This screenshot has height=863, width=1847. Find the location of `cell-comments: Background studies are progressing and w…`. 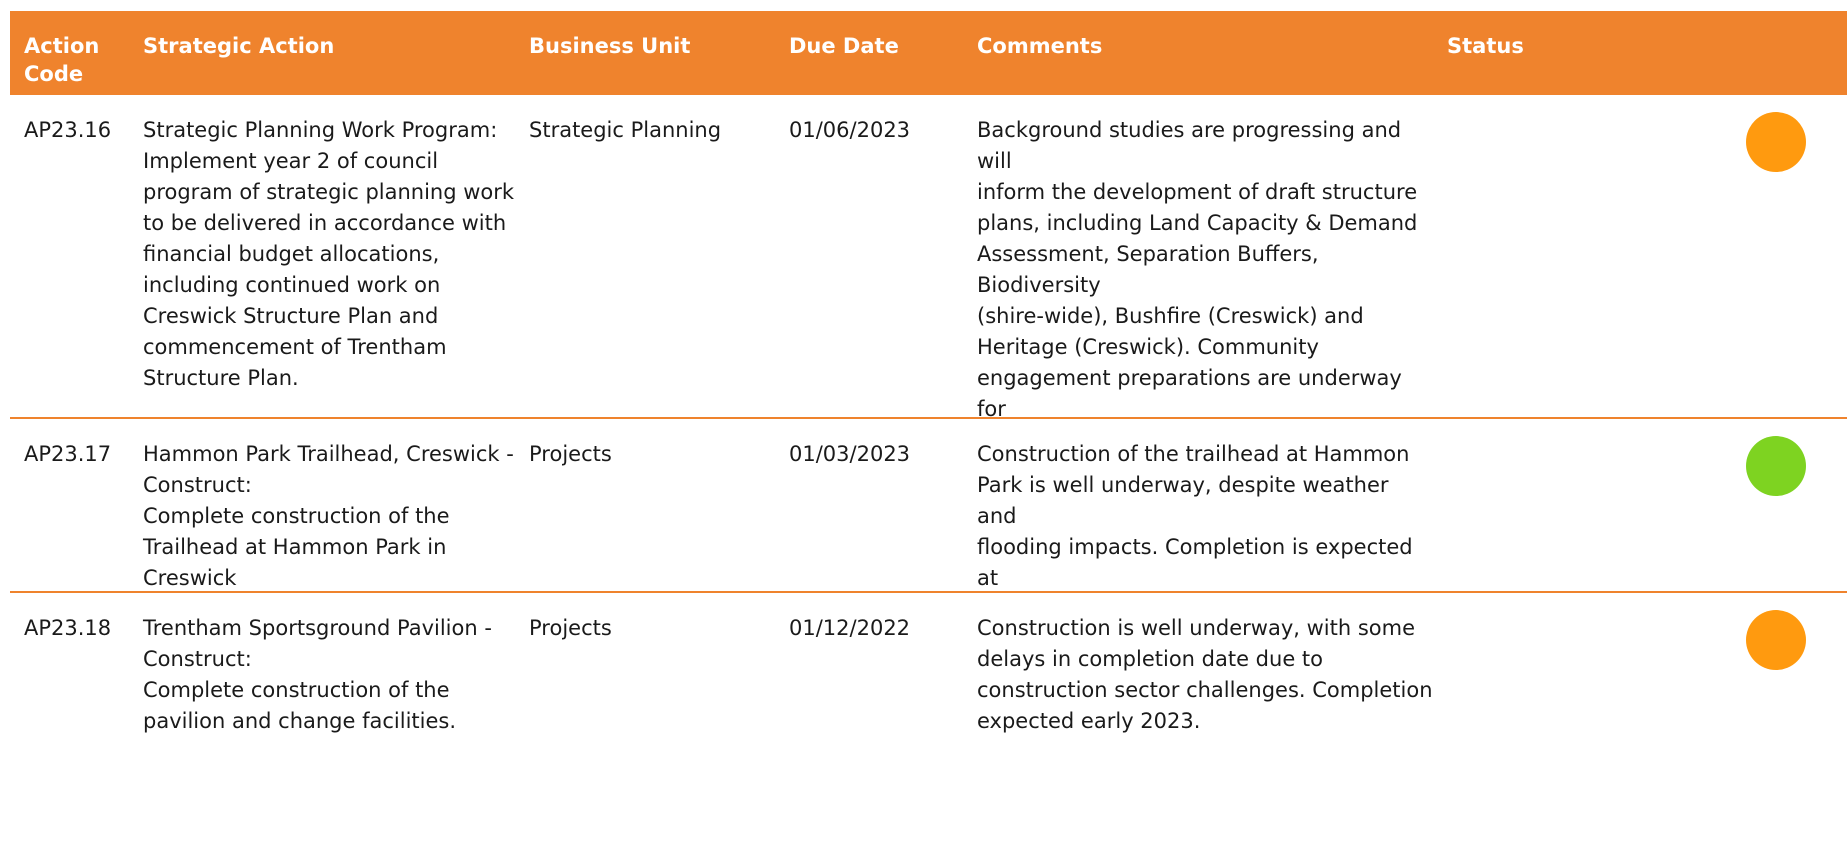

cell-comments: Background studies are progressing and w… is located at coordinates (1197, 267).